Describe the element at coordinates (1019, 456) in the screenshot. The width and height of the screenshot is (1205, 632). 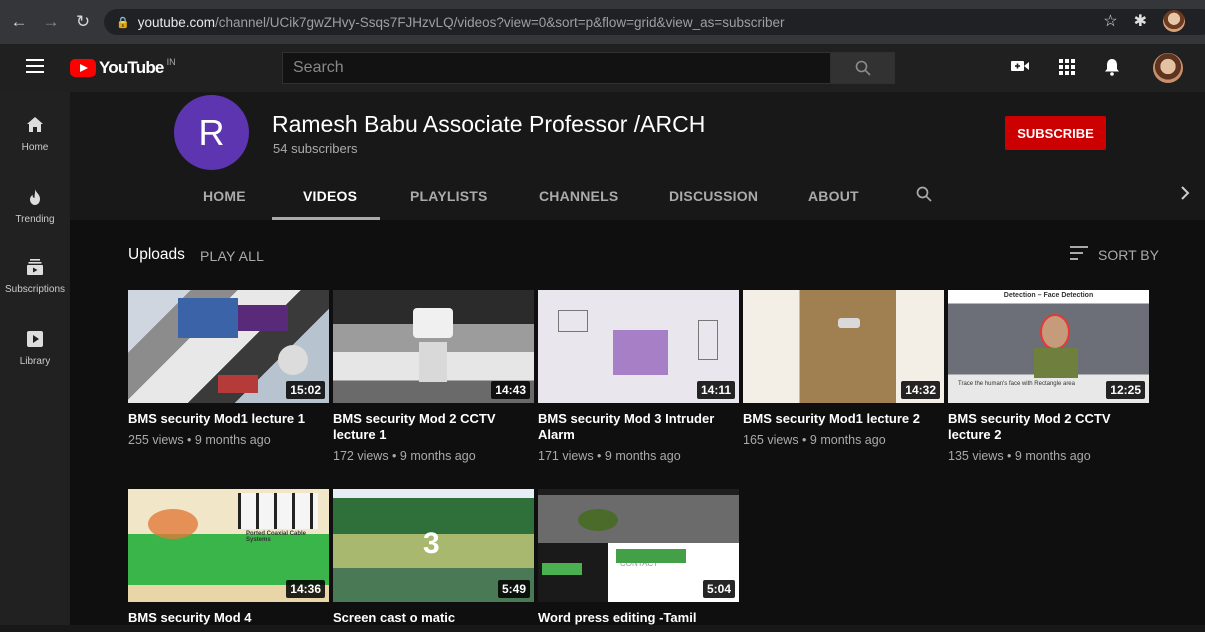
I see `video-meta: 135 views • 9 months ago` at that location.